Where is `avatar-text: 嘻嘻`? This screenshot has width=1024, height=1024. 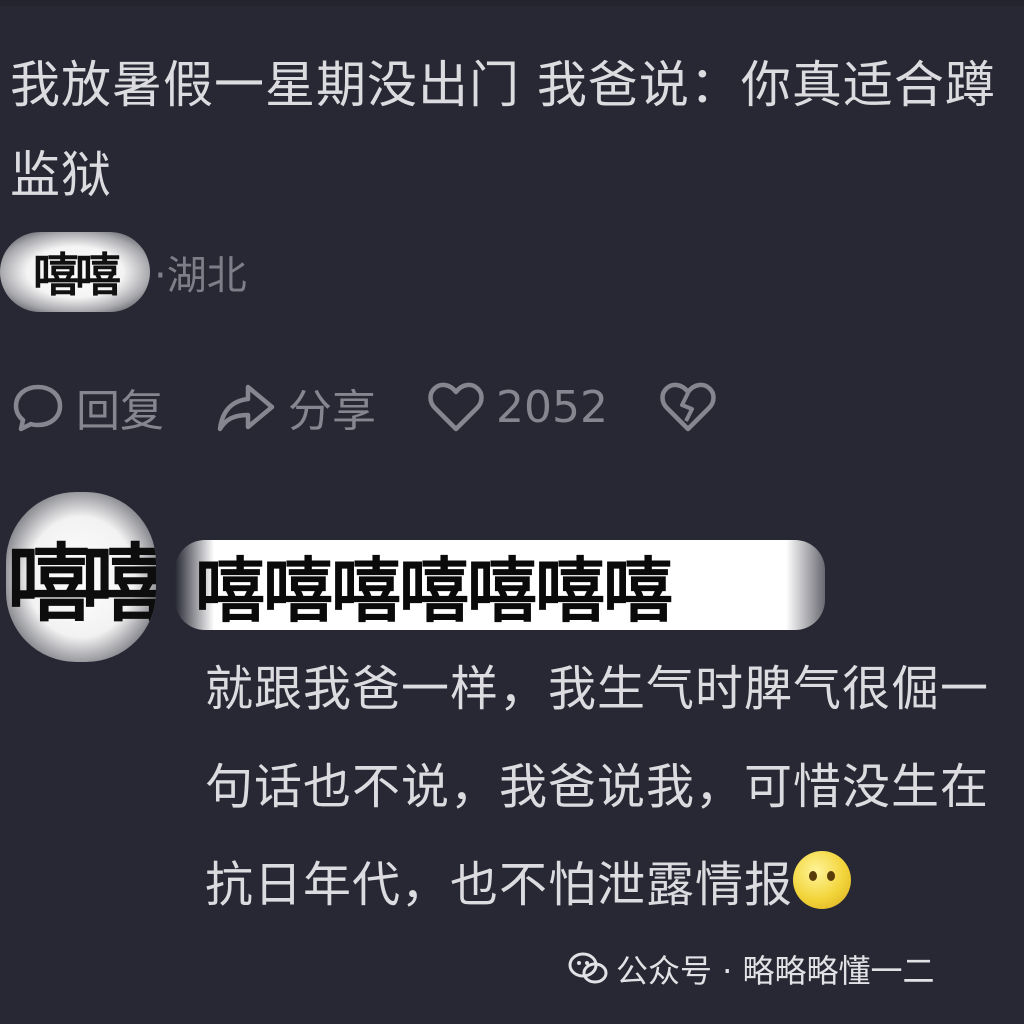 avatar-text: 嘻嘻 is located at coordinates (81, 583).